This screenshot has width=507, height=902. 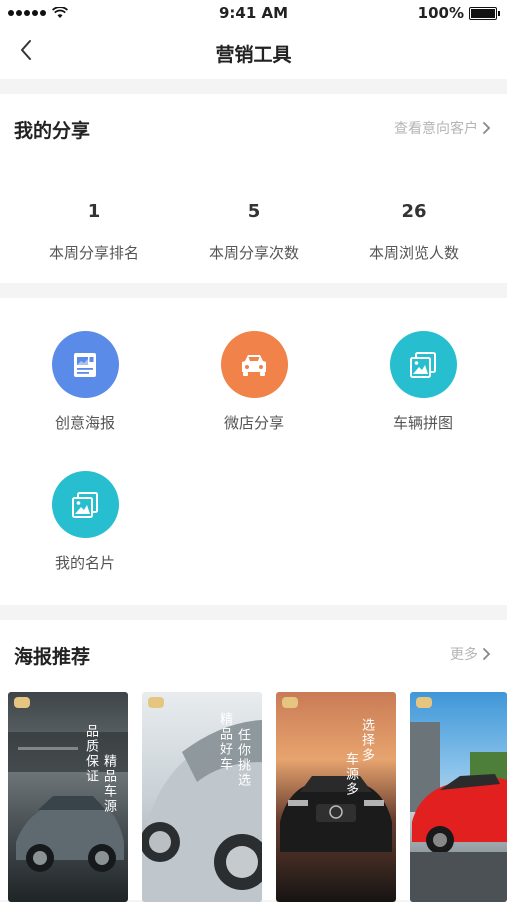 I want to click on stat-value: 5, so click(x=254, y=211).